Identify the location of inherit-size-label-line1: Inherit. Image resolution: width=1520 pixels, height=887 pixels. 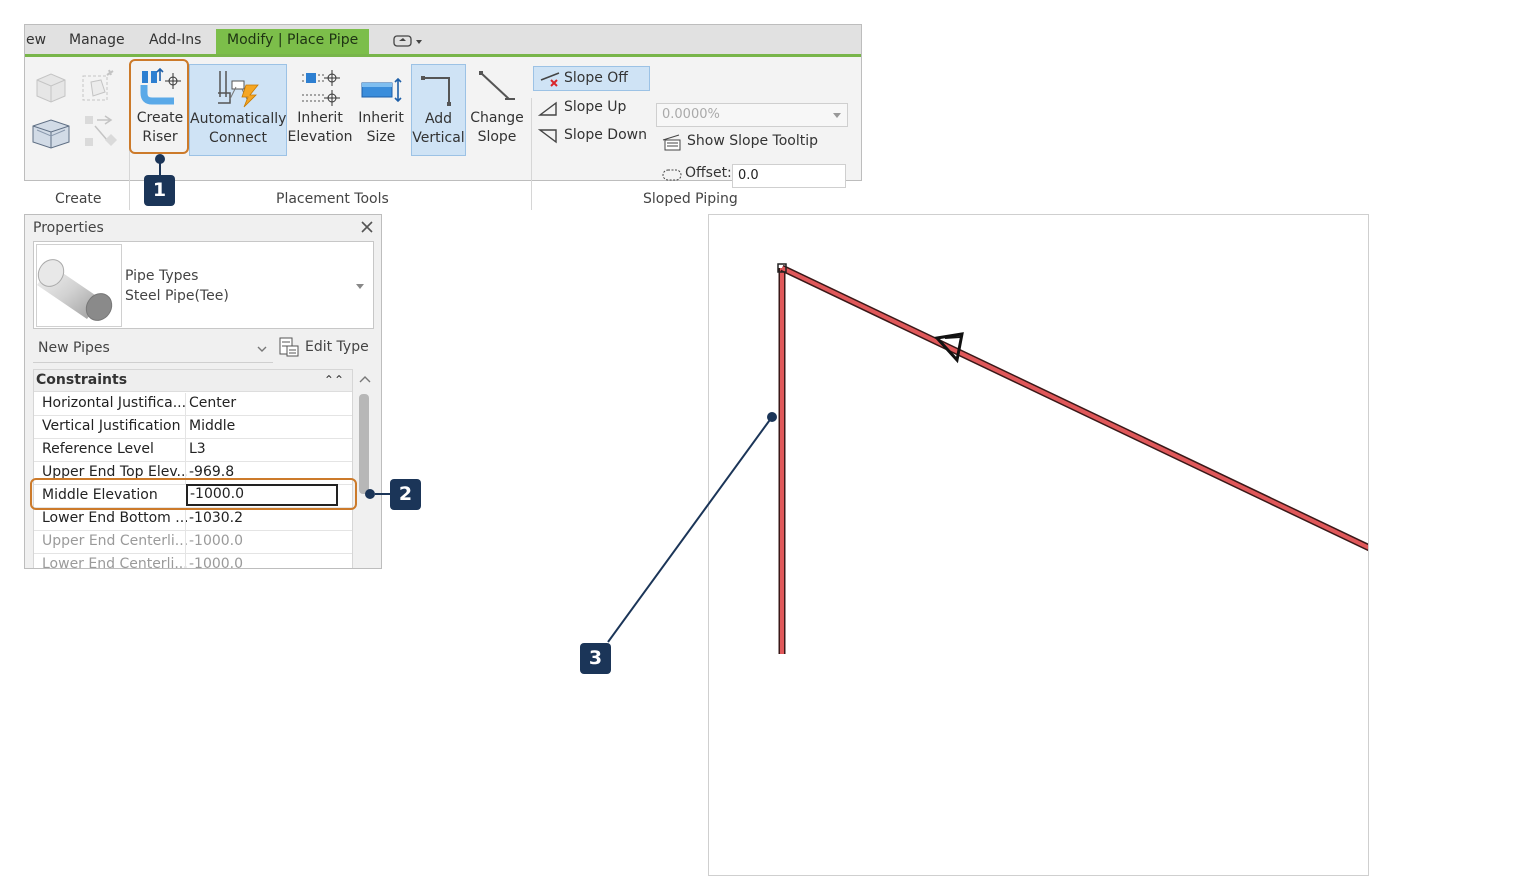
(381, 118).